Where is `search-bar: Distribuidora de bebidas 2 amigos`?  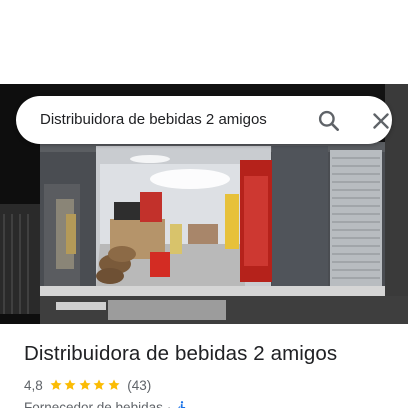
search-bar: Distribuidora de bebidas 2 amigos is located at coordinates (204, 120).